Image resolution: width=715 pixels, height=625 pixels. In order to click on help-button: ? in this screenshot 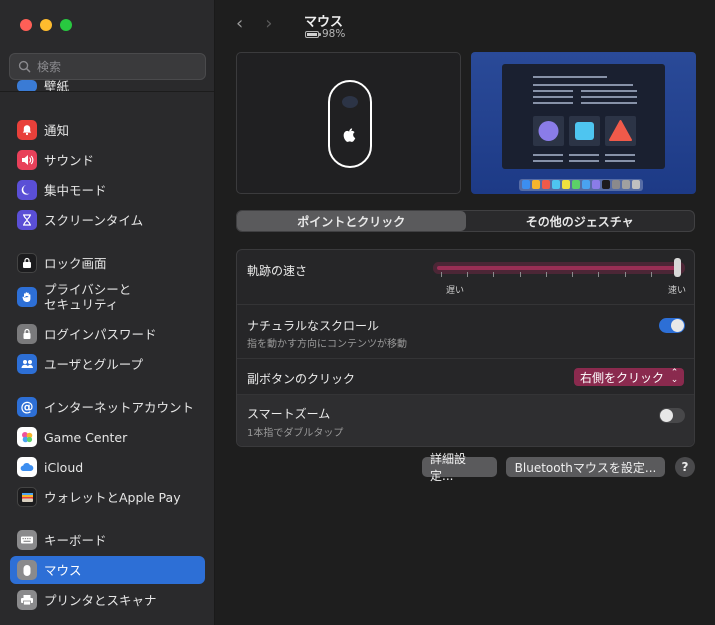, I will do `click(685, 467)`.